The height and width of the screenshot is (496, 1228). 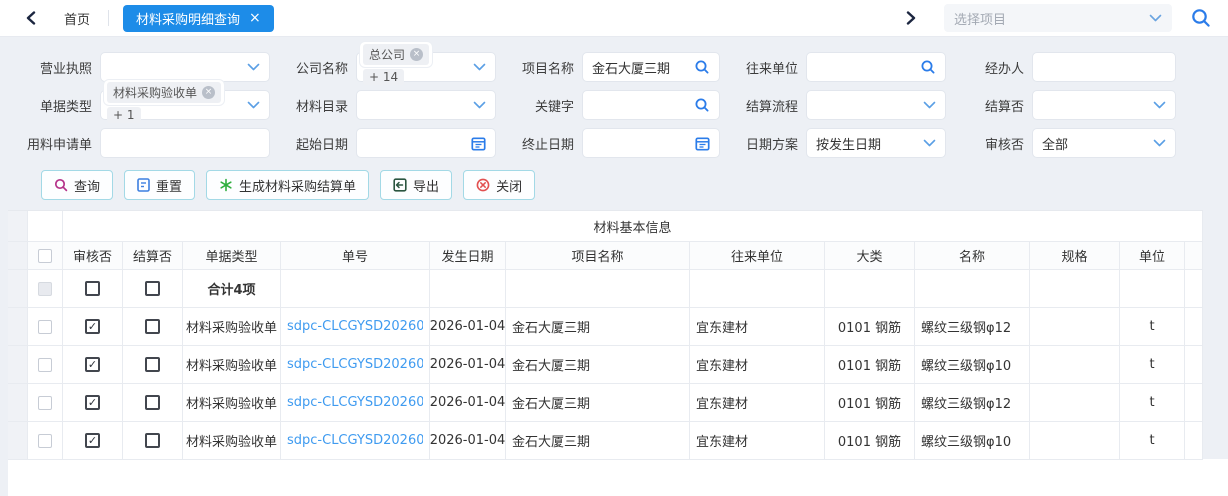 I want to click on cell-doc-no: sdpc-CLCGYSD20260105, so click(x=355, y=403).